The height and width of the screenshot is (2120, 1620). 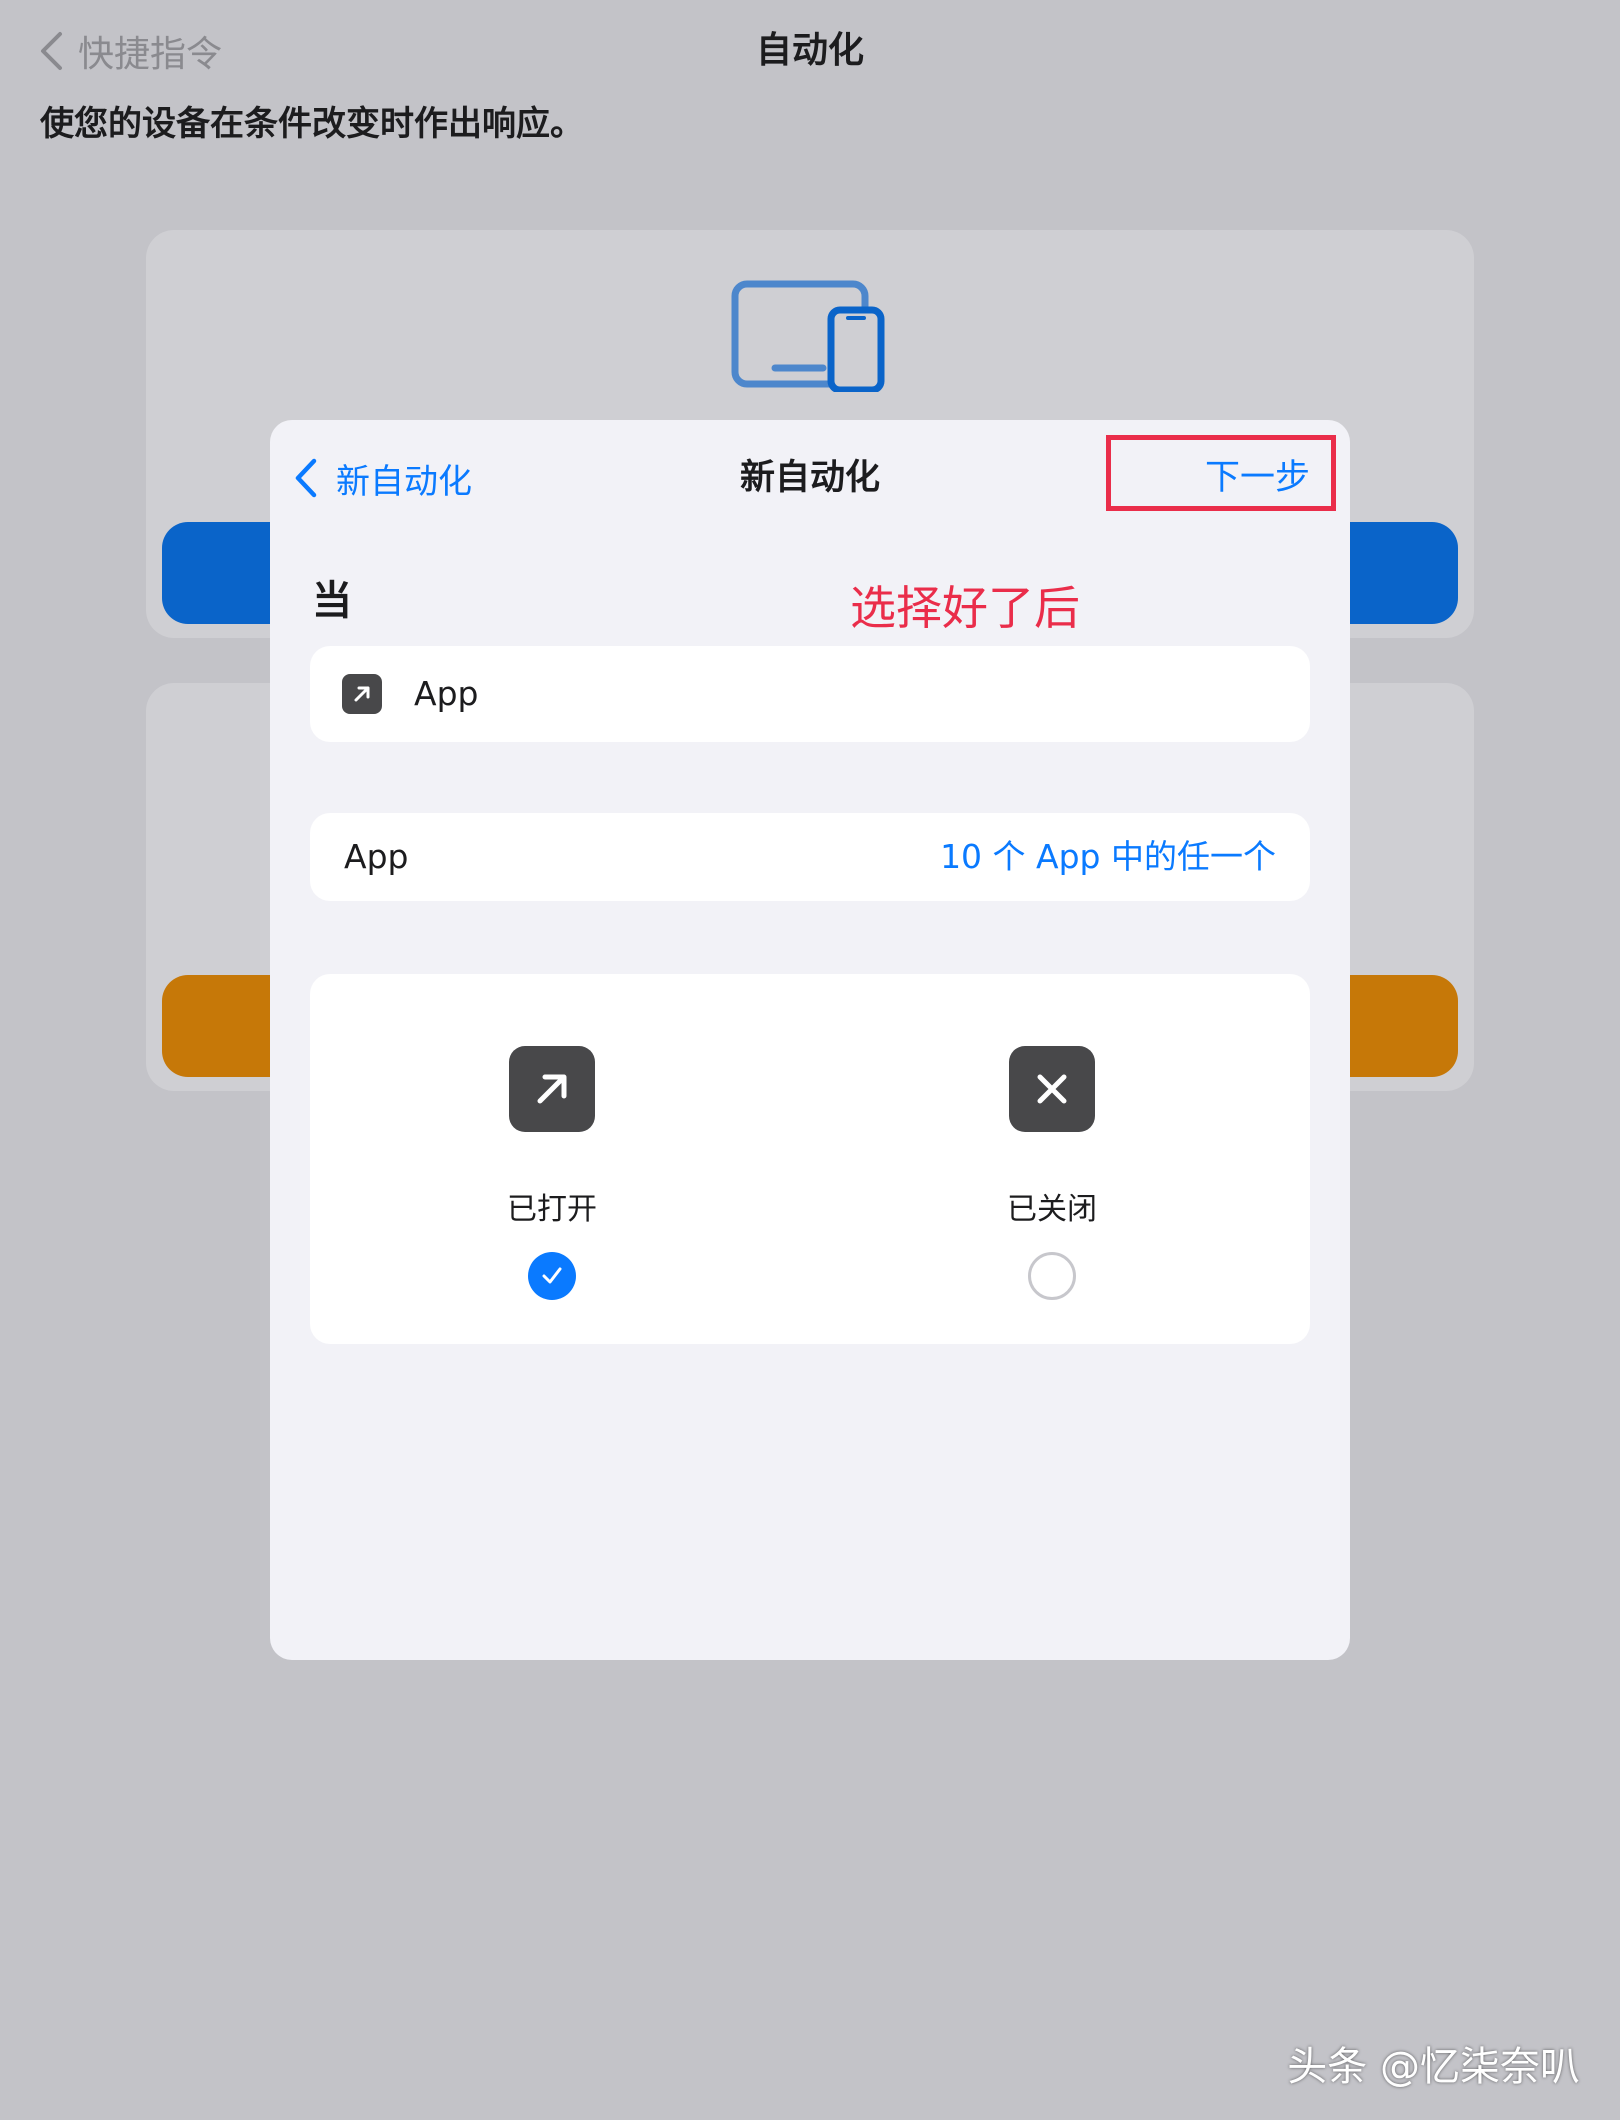 I want to click on radio-checked, so click(x=552, y=1276).